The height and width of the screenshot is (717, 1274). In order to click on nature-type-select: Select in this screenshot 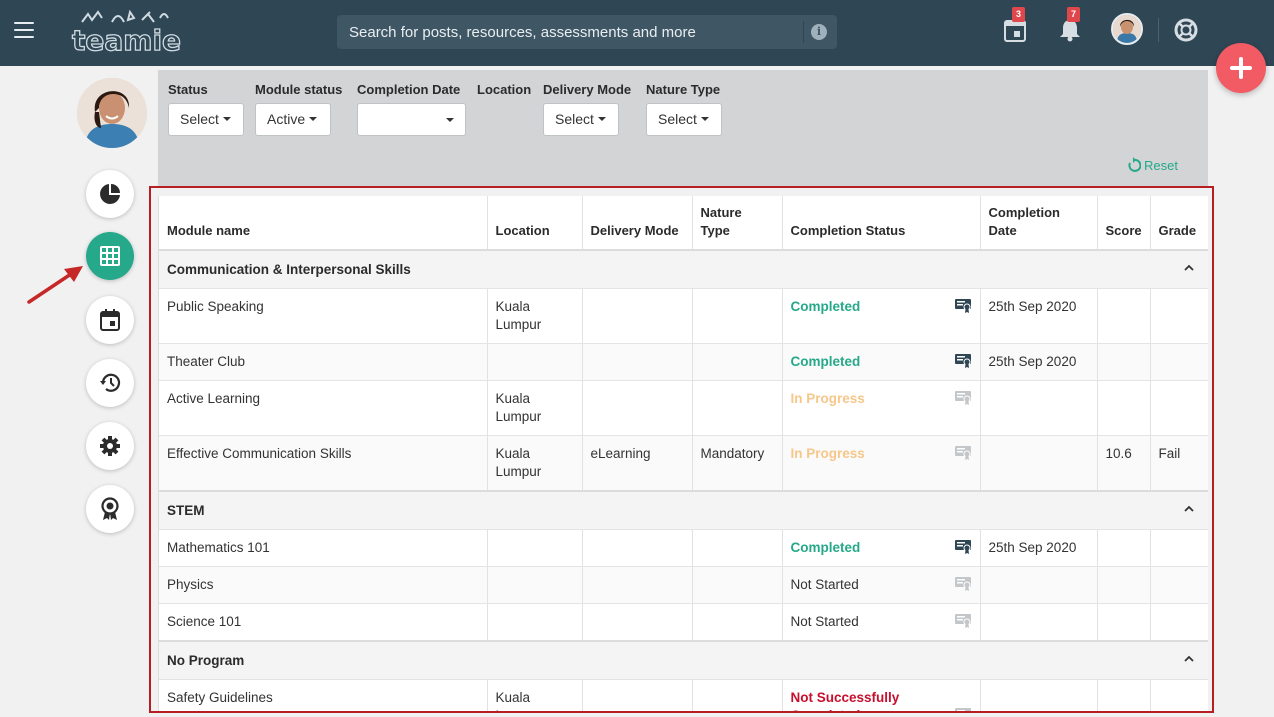, I will do `click(684, 119)`.